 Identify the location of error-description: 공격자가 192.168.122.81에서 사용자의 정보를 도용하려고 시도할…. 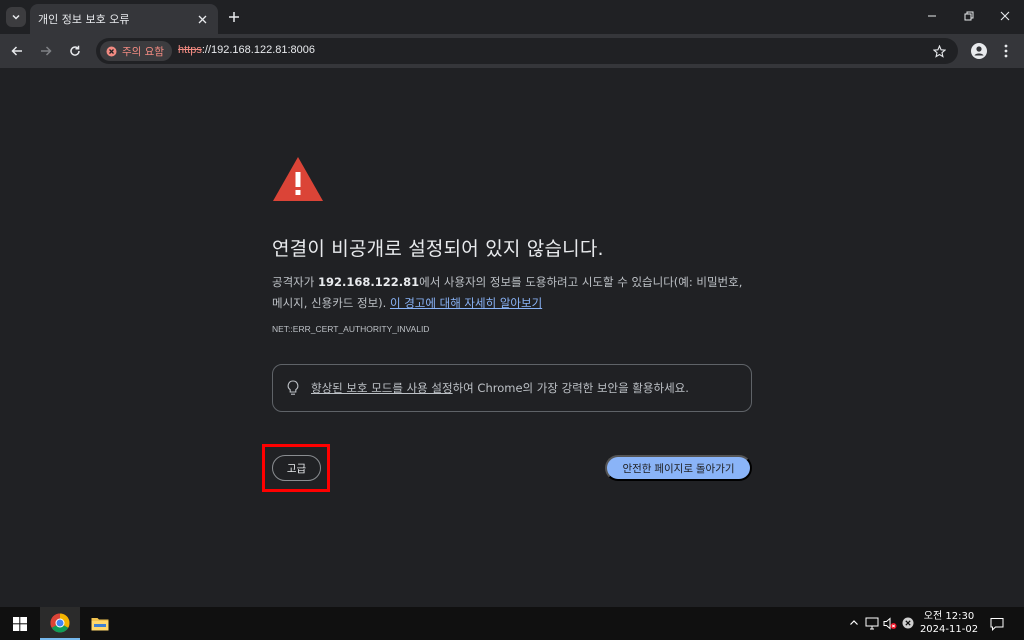
(512, 293).